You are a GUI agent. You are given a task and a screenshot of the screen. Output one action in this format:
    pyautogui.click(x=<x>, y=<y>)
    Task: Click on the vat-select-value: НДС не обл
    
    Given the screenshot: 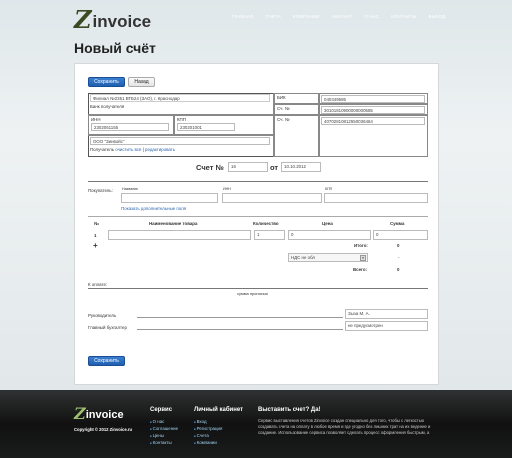 What is the action you would take?
    pyautogui.click(x=303, y=257)
    